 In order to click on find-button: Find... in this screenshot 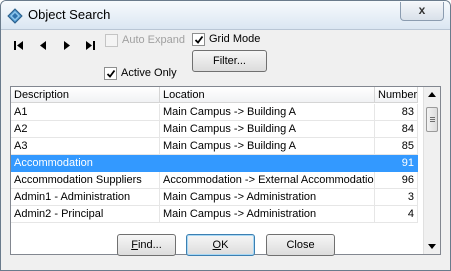, I will do `click(146, 245)`.